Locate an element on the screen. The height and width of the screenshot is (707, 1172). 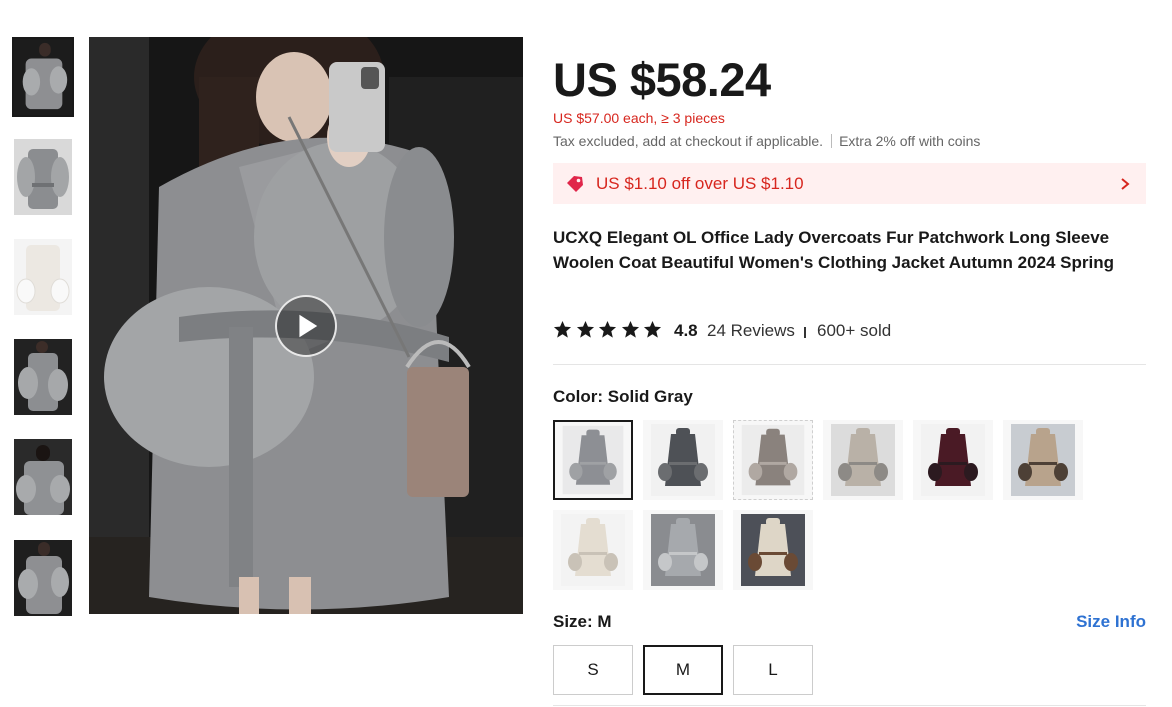
tax-separator is located at coordinates (832, 141).